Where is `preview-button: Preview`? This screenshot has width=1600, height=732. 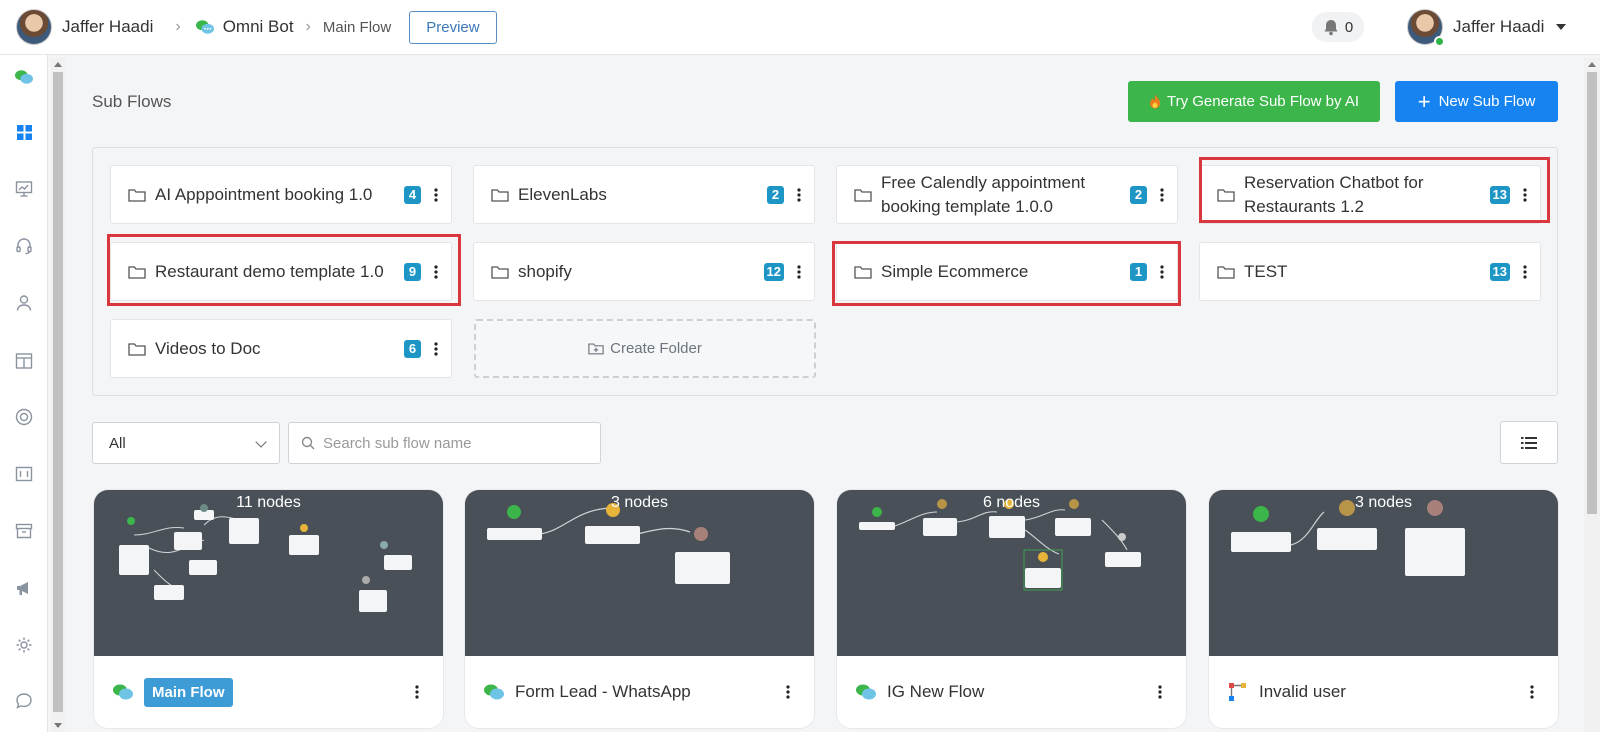 preview-button: Preview is located at coordinates (453, 27).